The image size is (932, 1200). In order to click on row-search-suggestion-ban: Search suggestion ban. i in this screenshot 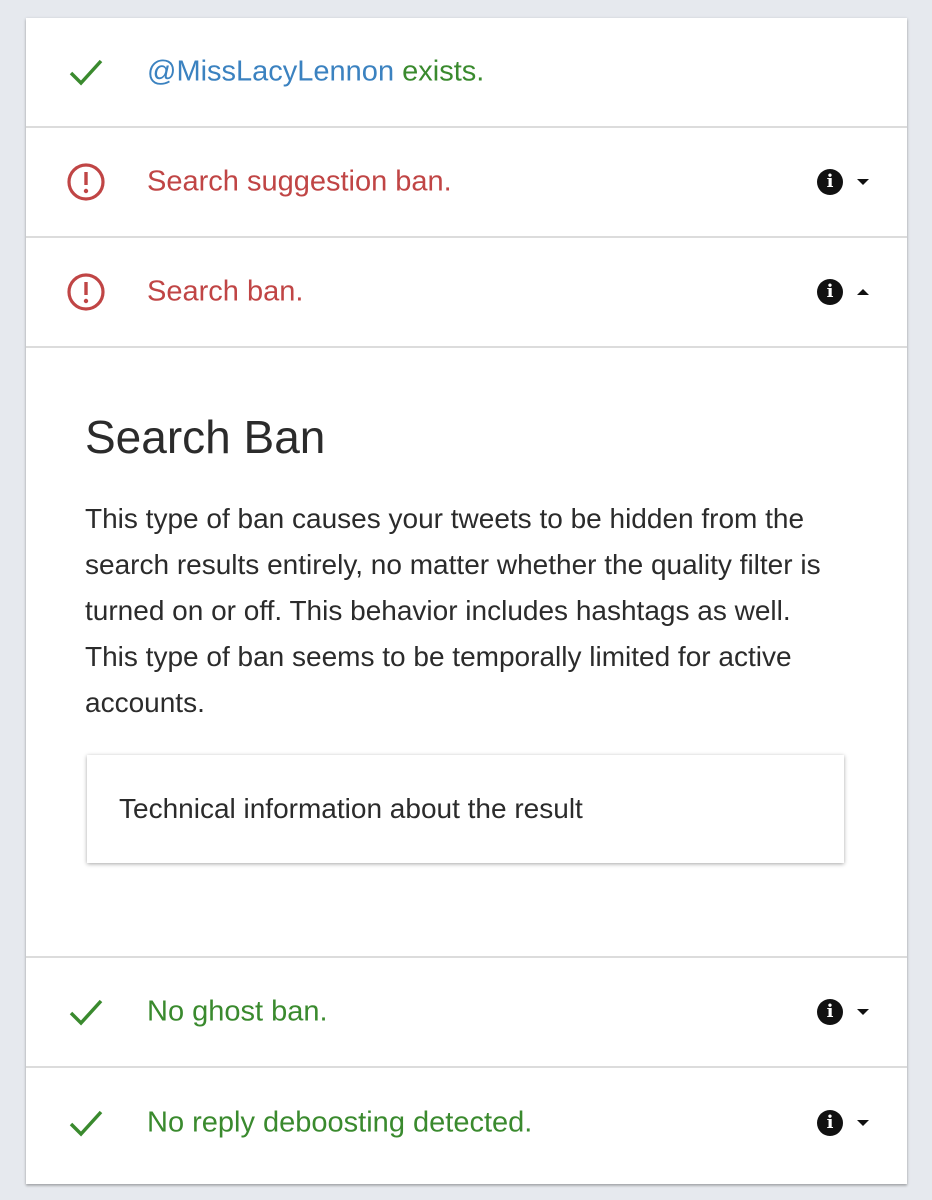, I will do `click(466, 183)`.